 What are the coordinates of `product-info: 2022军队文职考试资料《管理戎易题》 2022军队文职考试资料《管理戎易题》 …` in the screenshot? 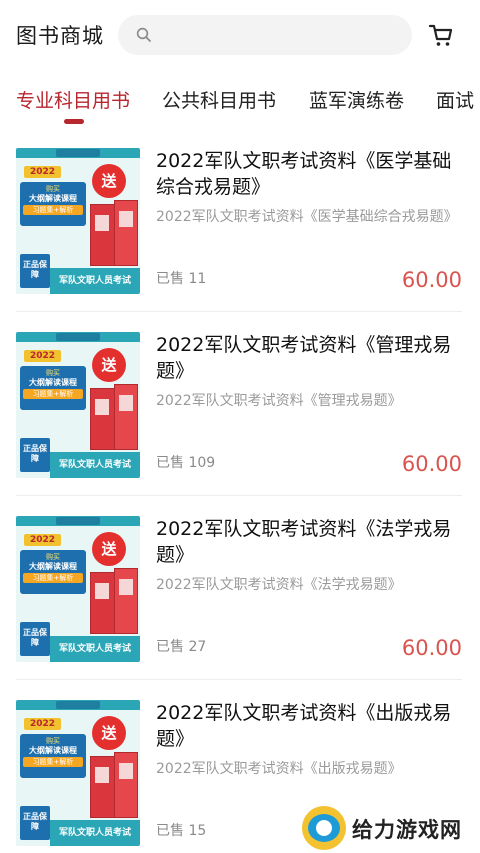 It's located at (309, 405).